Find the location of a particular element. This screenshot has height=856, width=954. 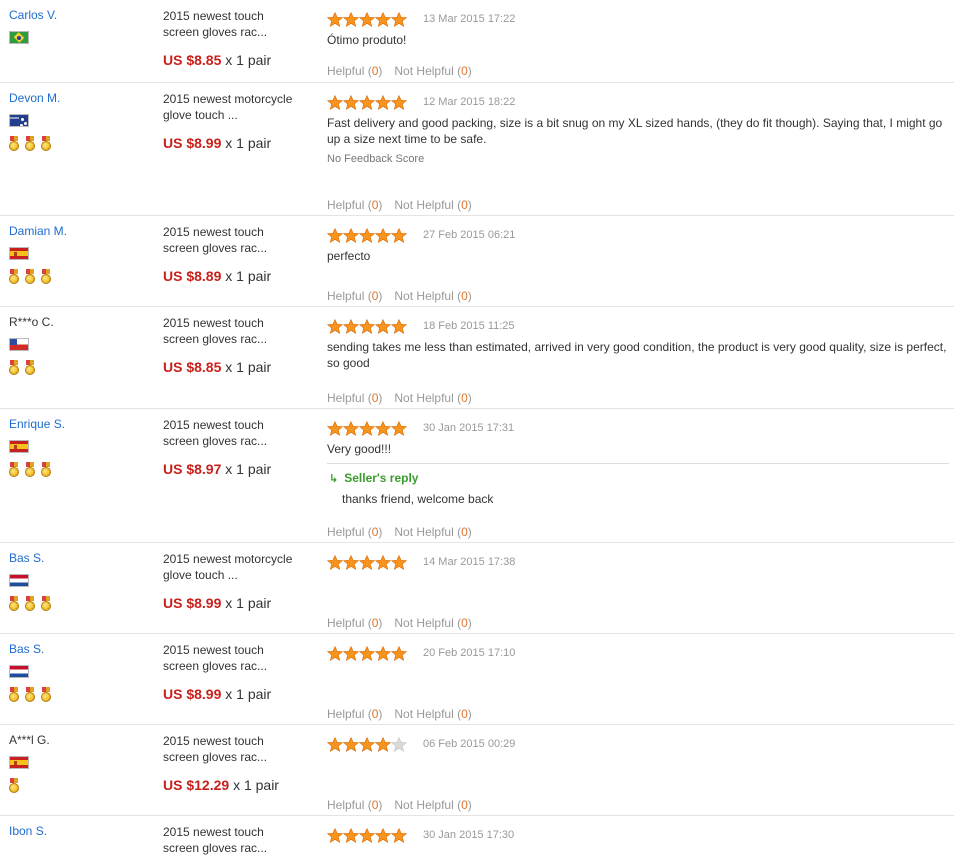

order-price: US $8.97 x 1 pair is located at coordinates (238, 469).